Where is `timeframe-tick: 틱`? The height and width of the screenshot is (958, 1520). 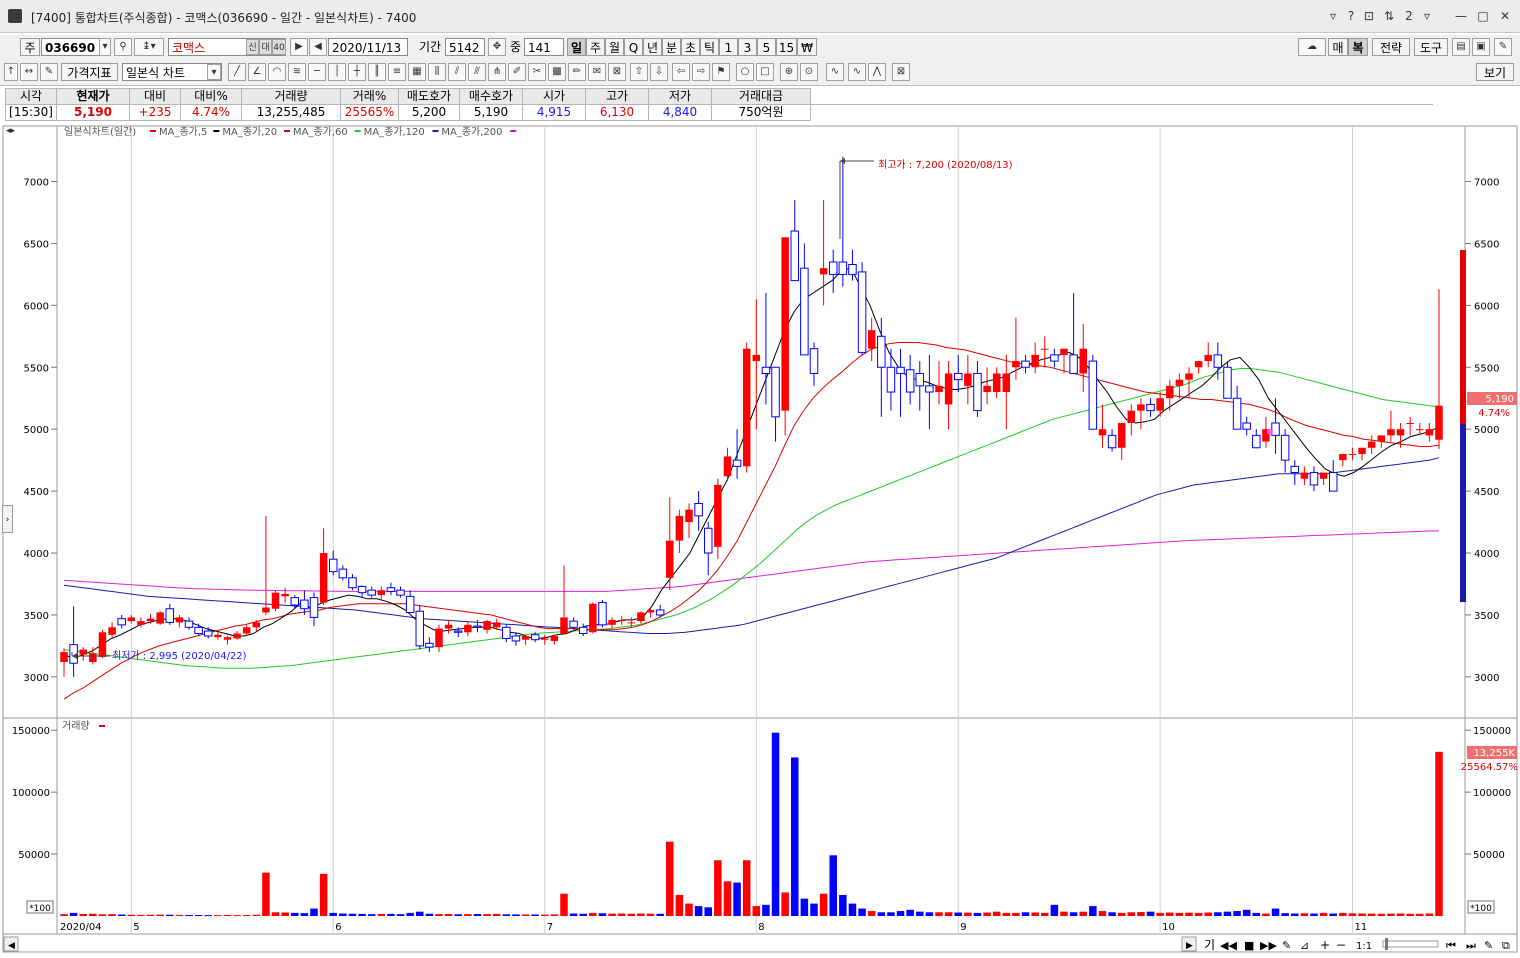 timeframe-tick: 틱 is located at coordinates (709, 47).